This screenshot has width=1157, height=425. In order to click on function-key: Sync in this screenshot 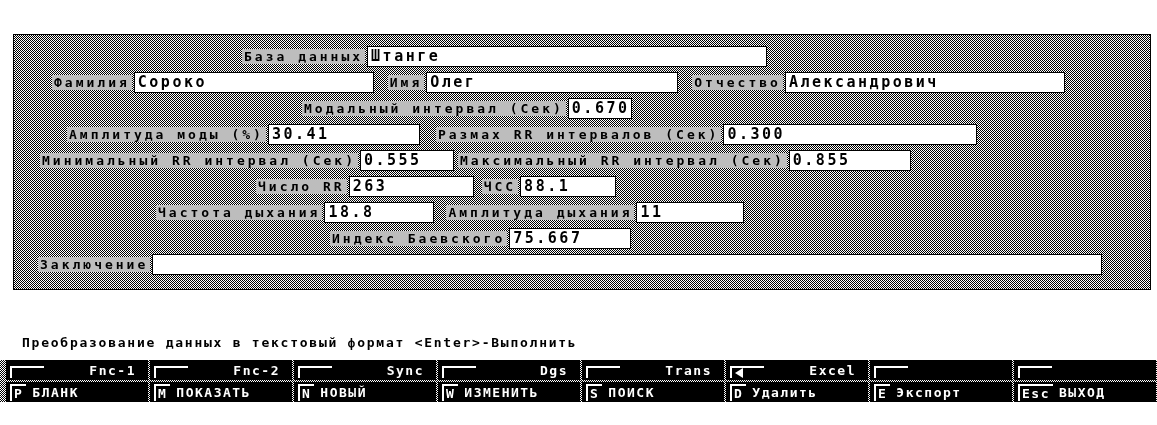, I will do `click(365, 370)`.